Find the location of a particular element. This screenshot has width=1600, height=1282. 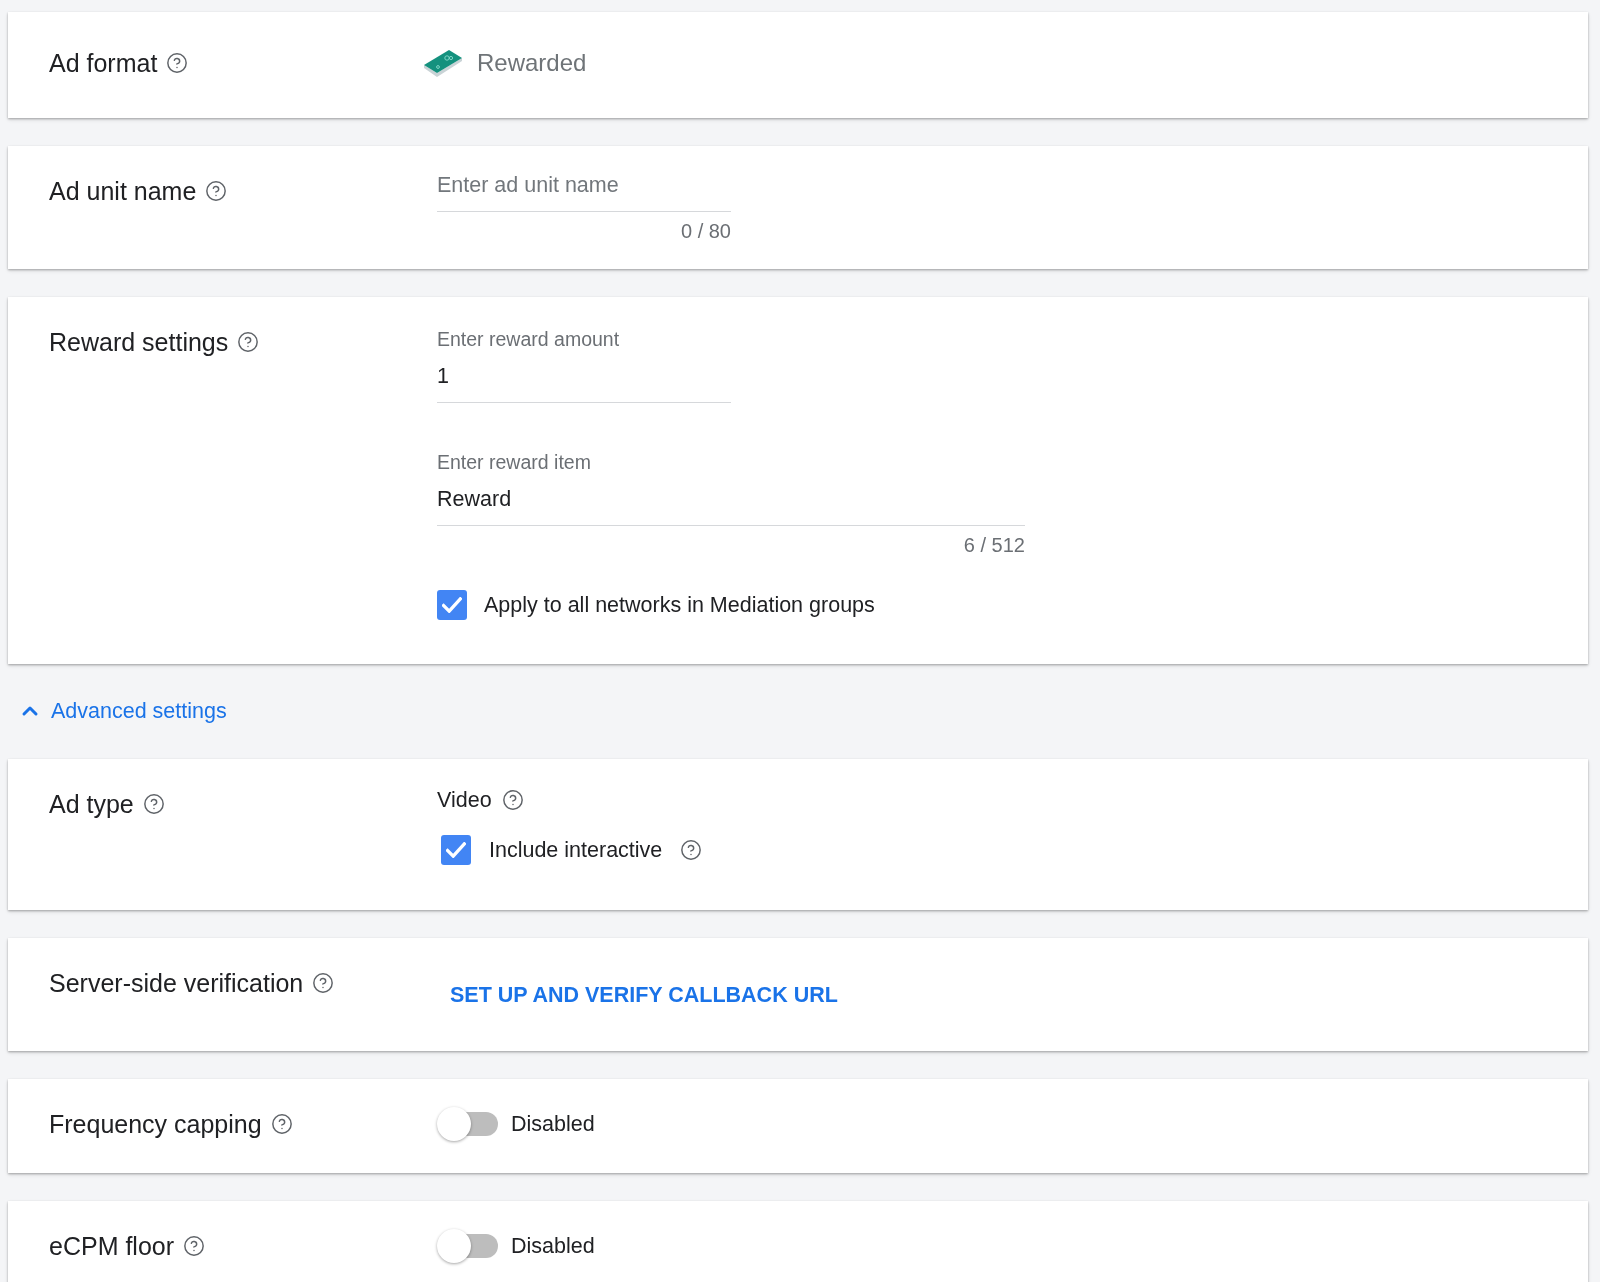

input-field: Reward is located at coordinates (731, 505).